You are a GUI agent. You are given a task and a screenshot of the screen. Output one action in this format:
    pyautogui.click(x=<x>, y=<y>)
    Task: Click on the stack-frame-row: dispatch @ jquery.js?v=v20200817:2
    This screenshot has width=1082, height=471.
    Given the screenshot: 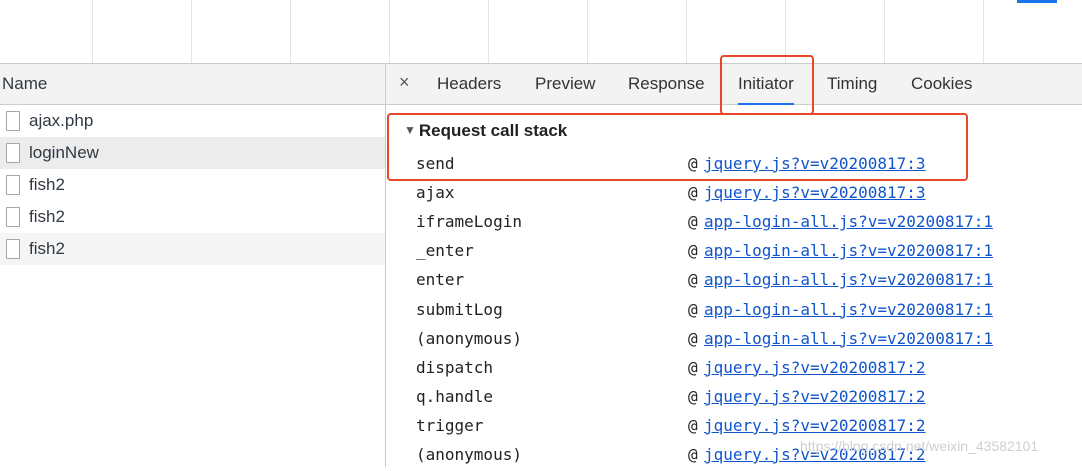 What is the action you would take?
    pyautogui.click(x=746, y=371)
    